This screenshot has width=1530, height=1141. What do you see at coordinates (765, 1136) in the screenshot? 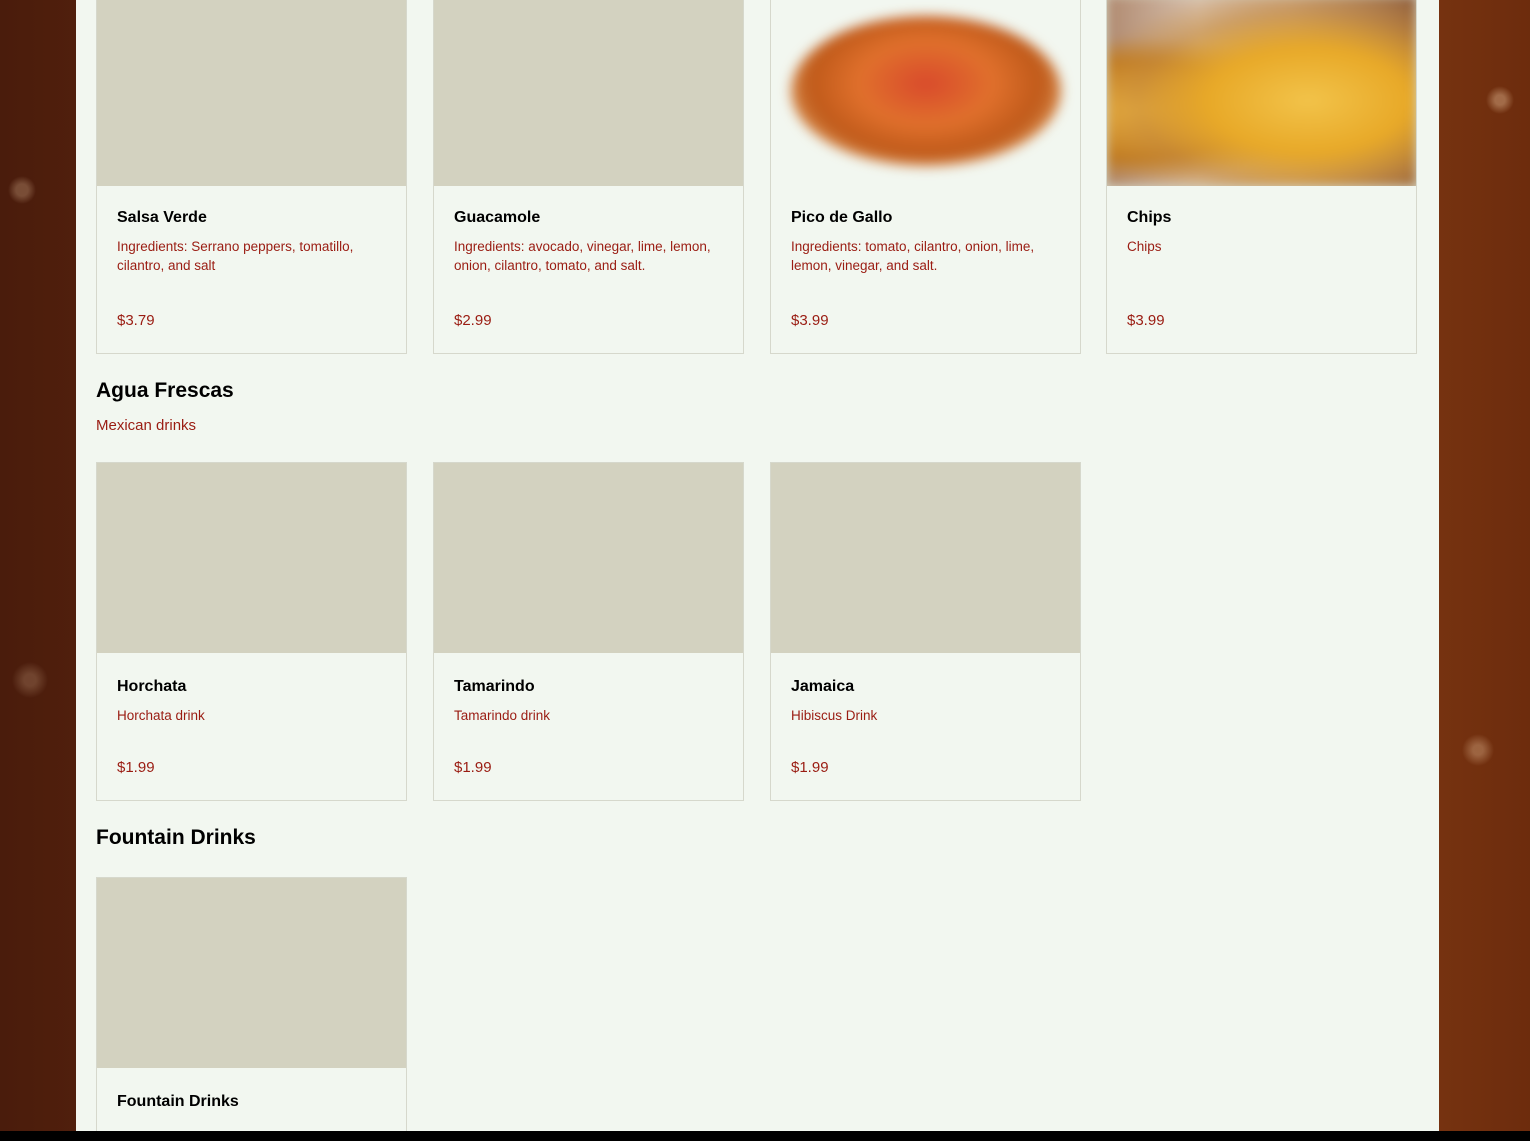
I see `bottom-edge-bar` at bounding box center [765, 1136].